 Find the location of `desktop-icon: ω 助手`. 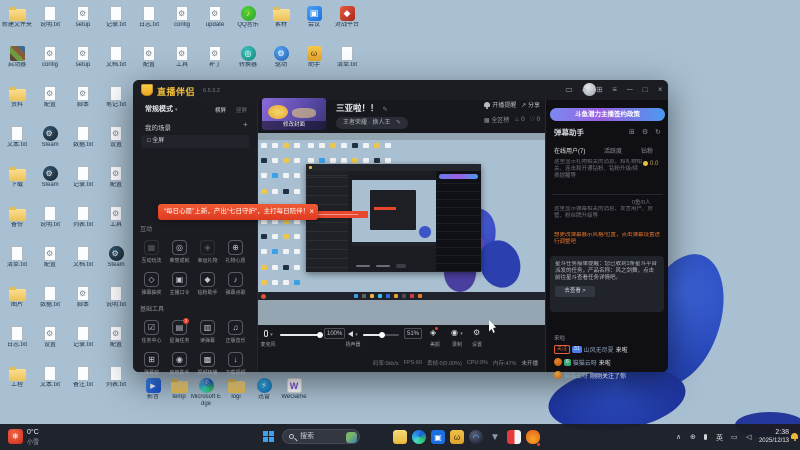

desktop-icon: ω 助手 is located at coordinates (314, 56).